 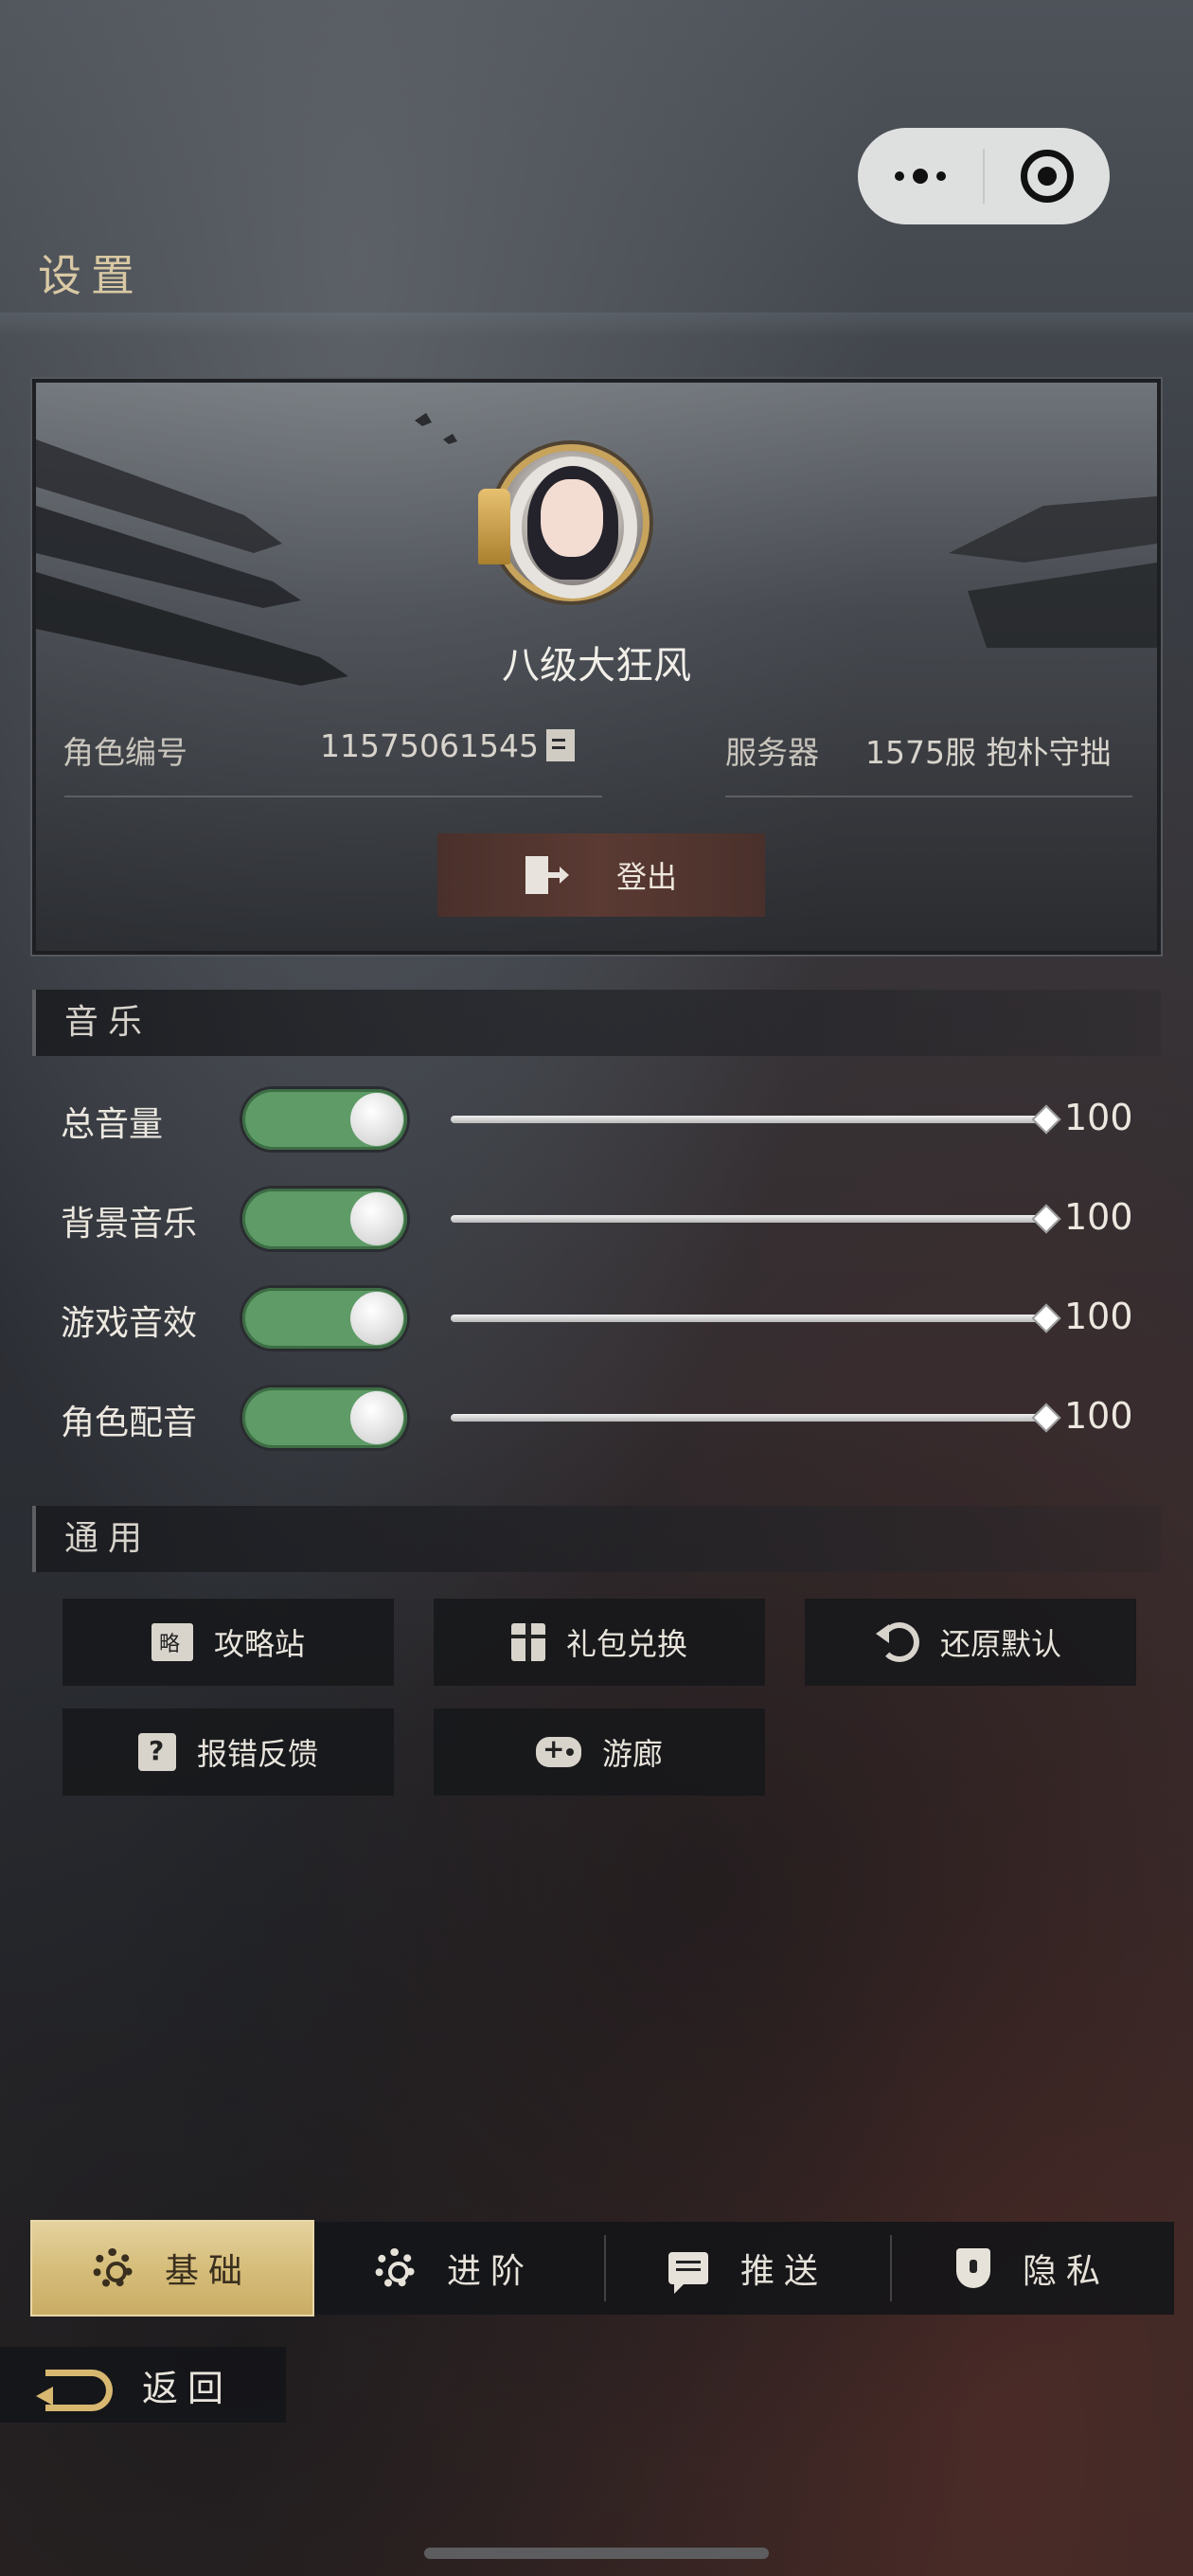 I want to click on info-divider-left, so click(x=333, y=796).